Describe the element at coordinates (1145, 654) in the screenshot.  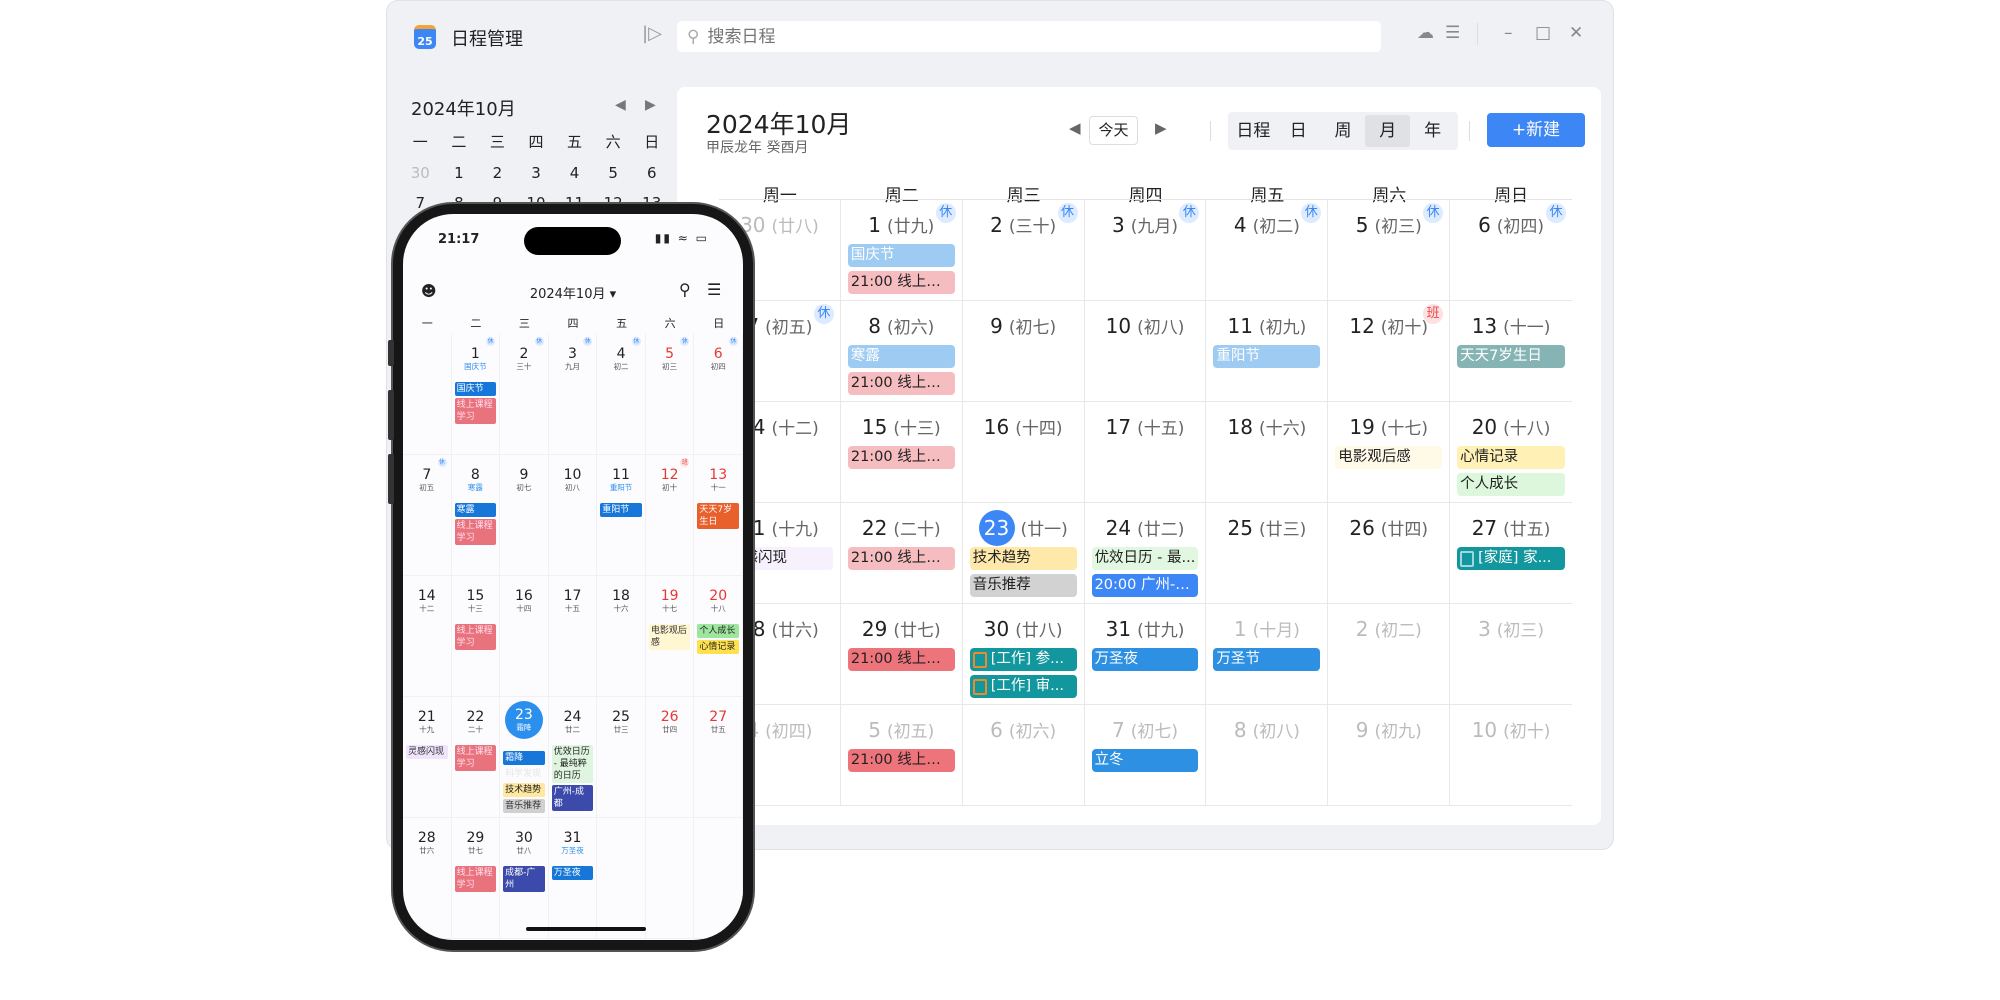
I see `day-cell: 31 (廿九) 万圣夜` at that location.